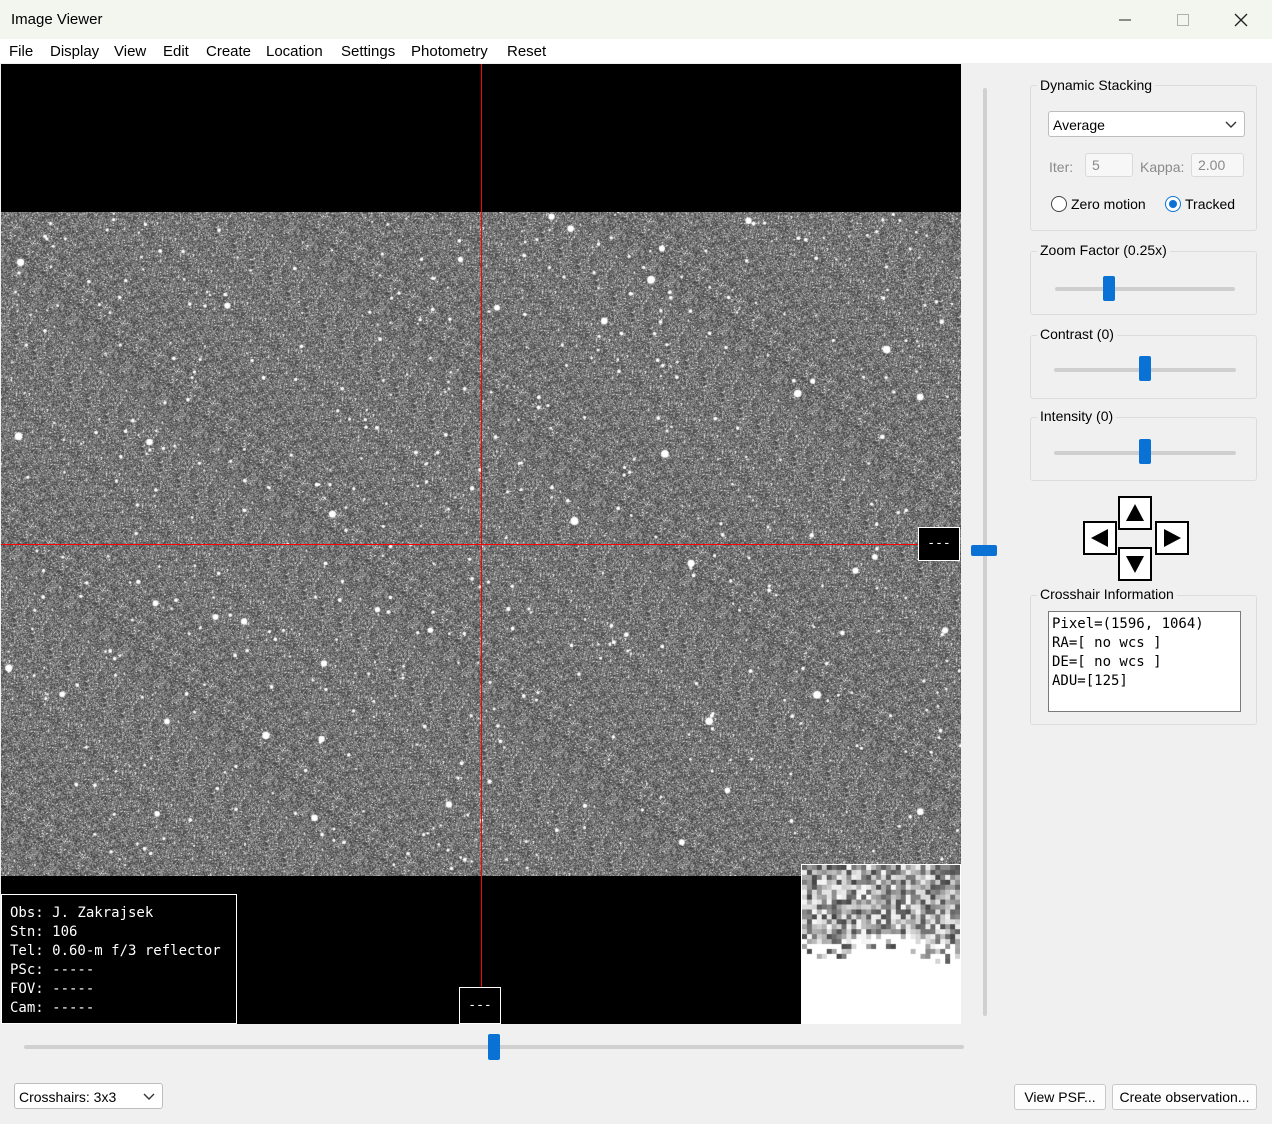 The width and height of the screenshot is (1272, 1124). What do you see at coordinates (1107, 594) in the screenshot?
I see `crosshair-information-label: Crosshair Information` at bounding box center [1107, 594].